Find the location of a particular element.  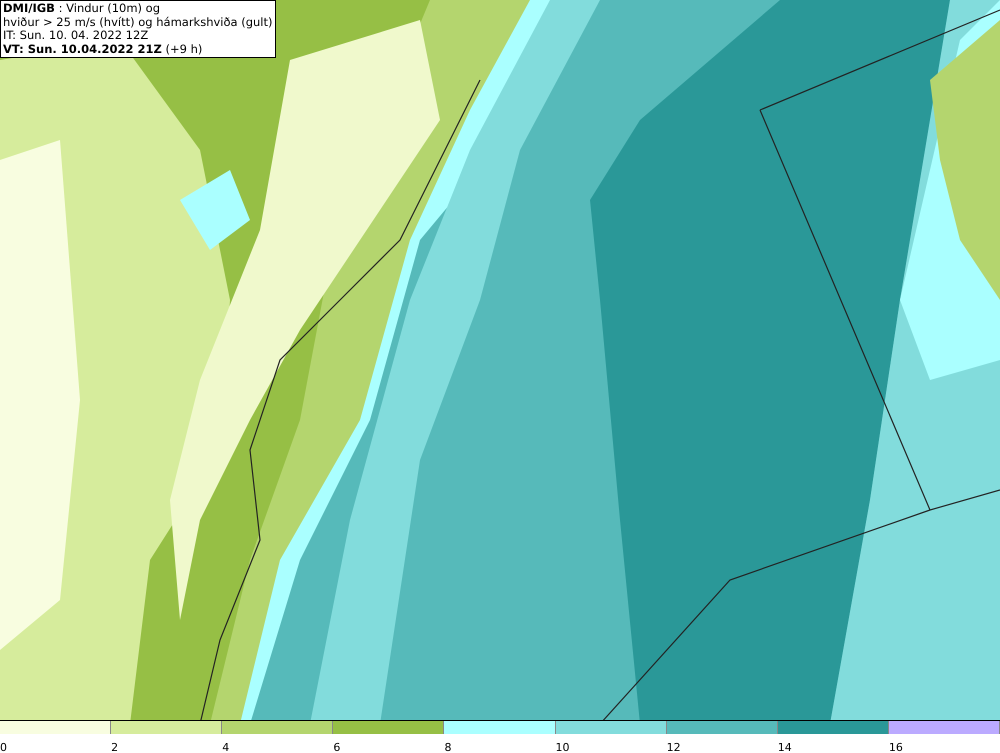

legend-label: 10 is located at coordinates (563, 747).